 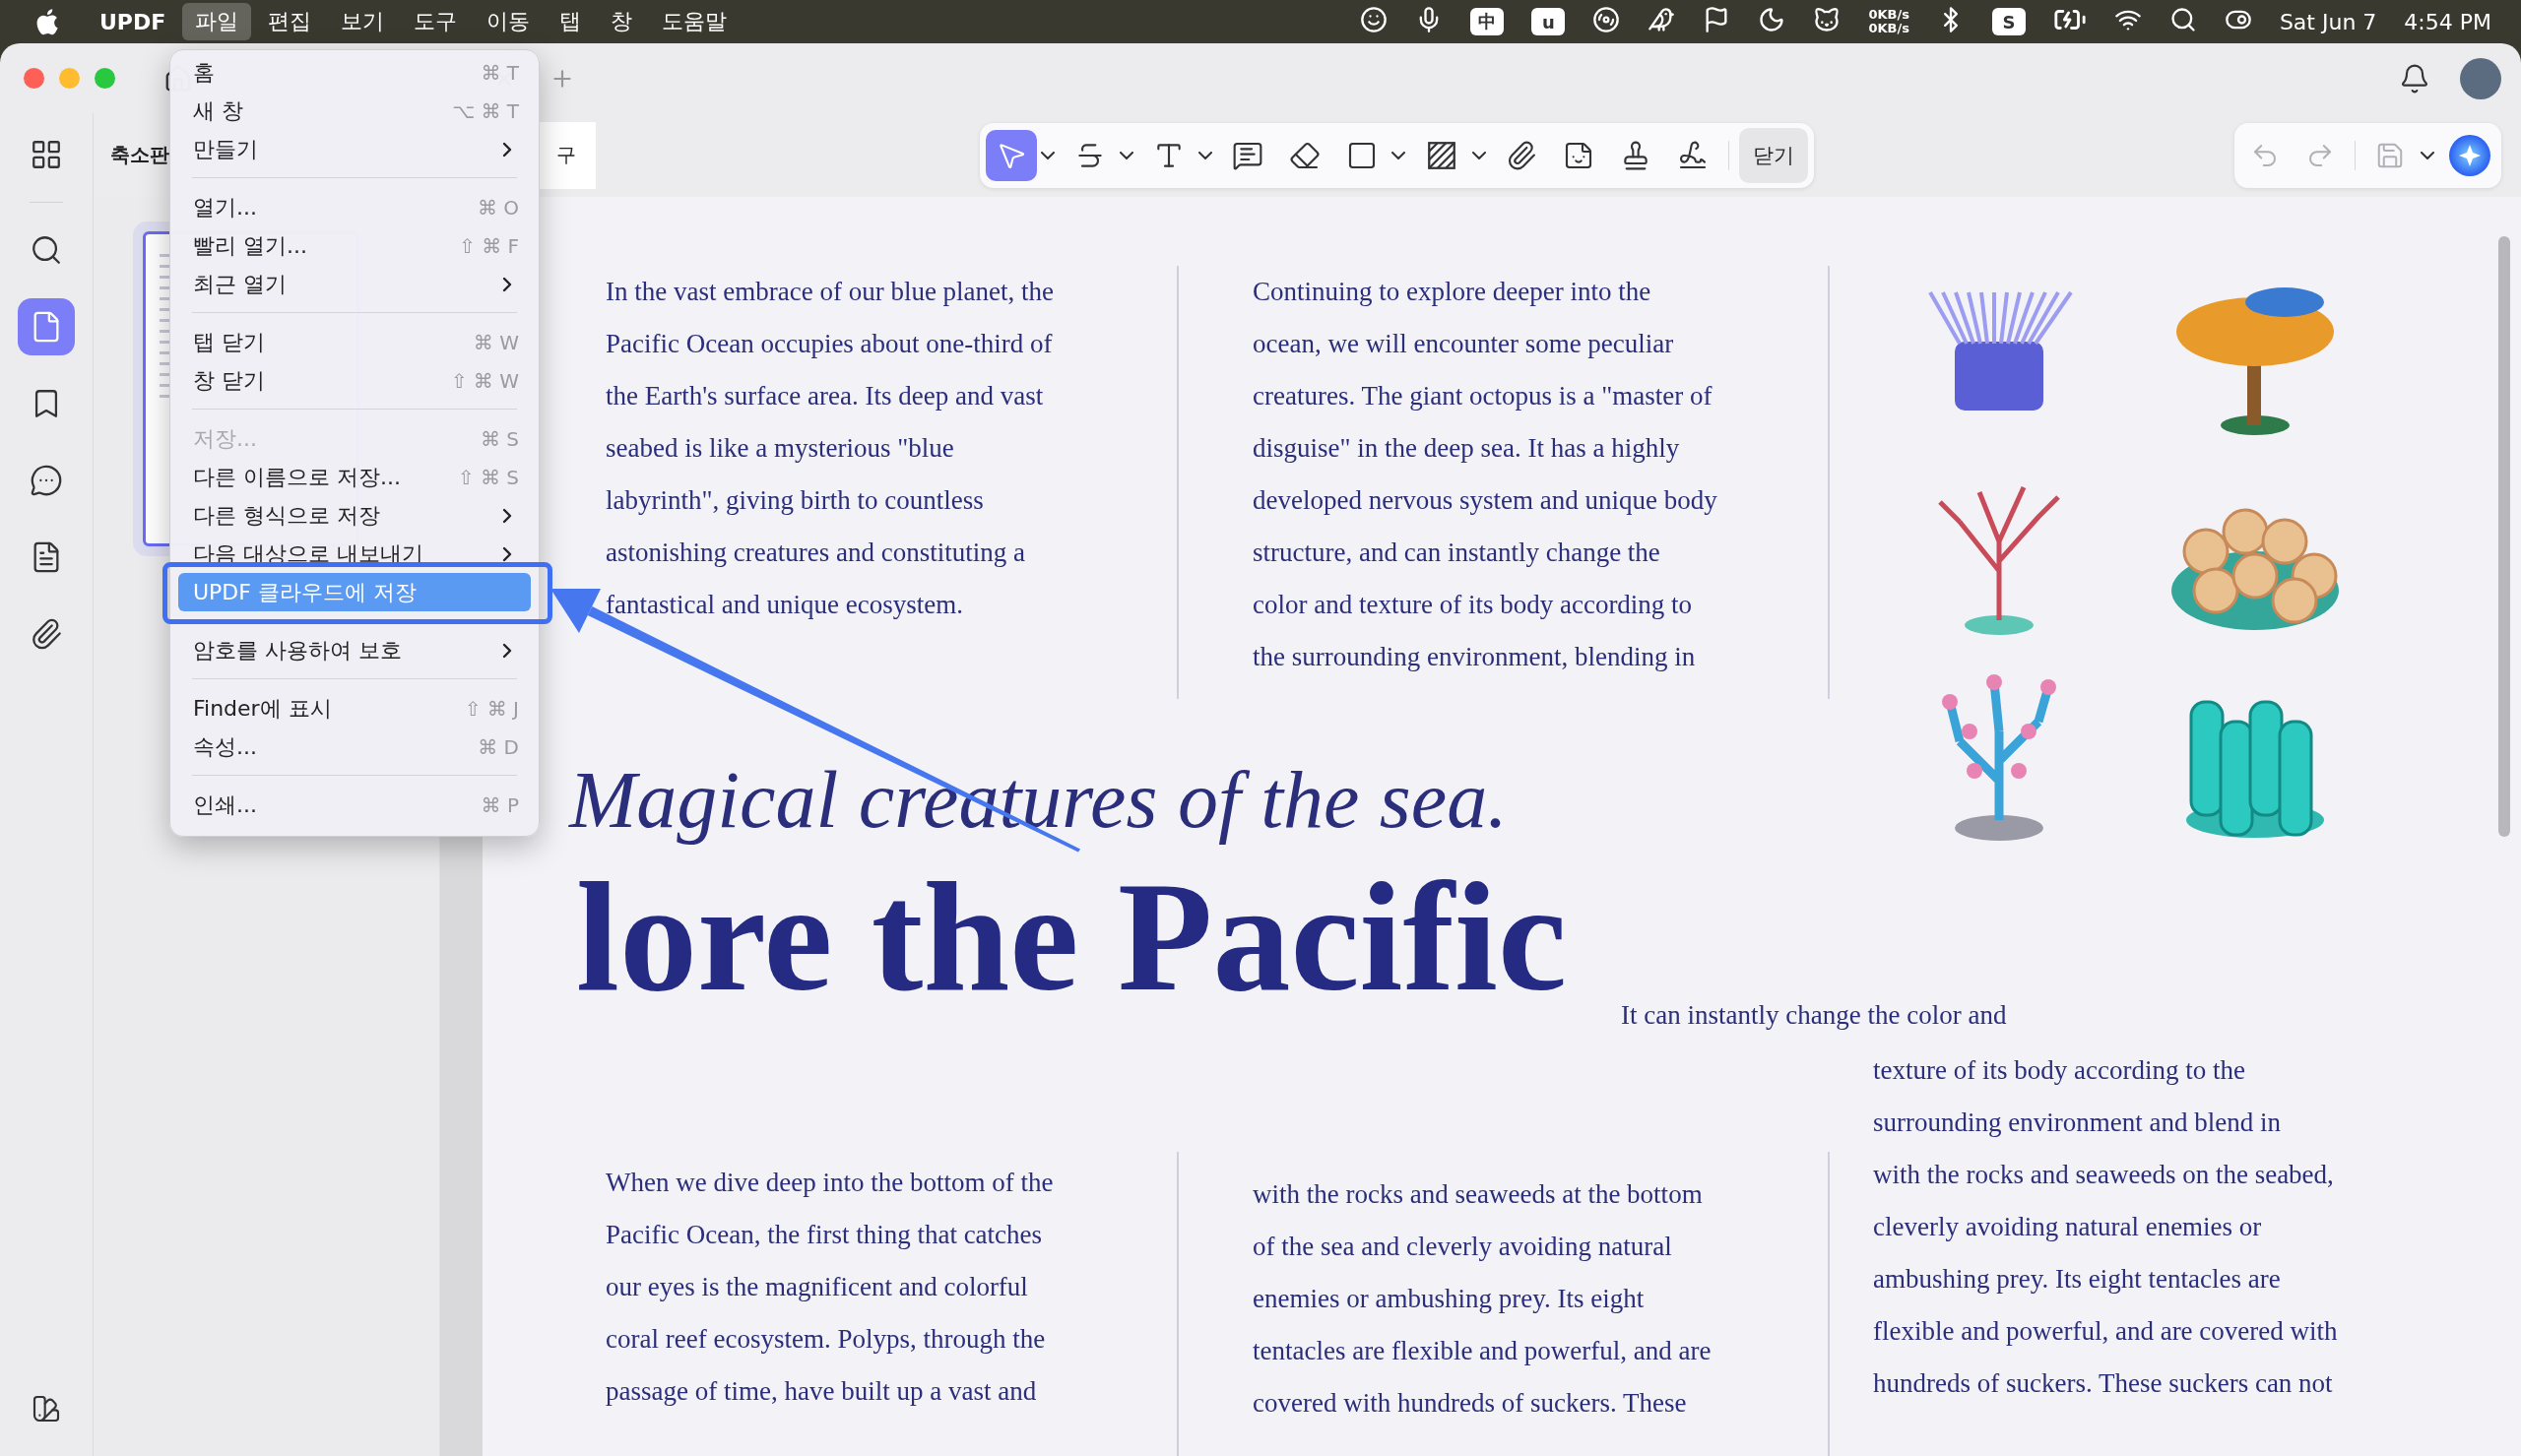 I want to click on input-method-badge: 中, so click(x=1487, y=21).